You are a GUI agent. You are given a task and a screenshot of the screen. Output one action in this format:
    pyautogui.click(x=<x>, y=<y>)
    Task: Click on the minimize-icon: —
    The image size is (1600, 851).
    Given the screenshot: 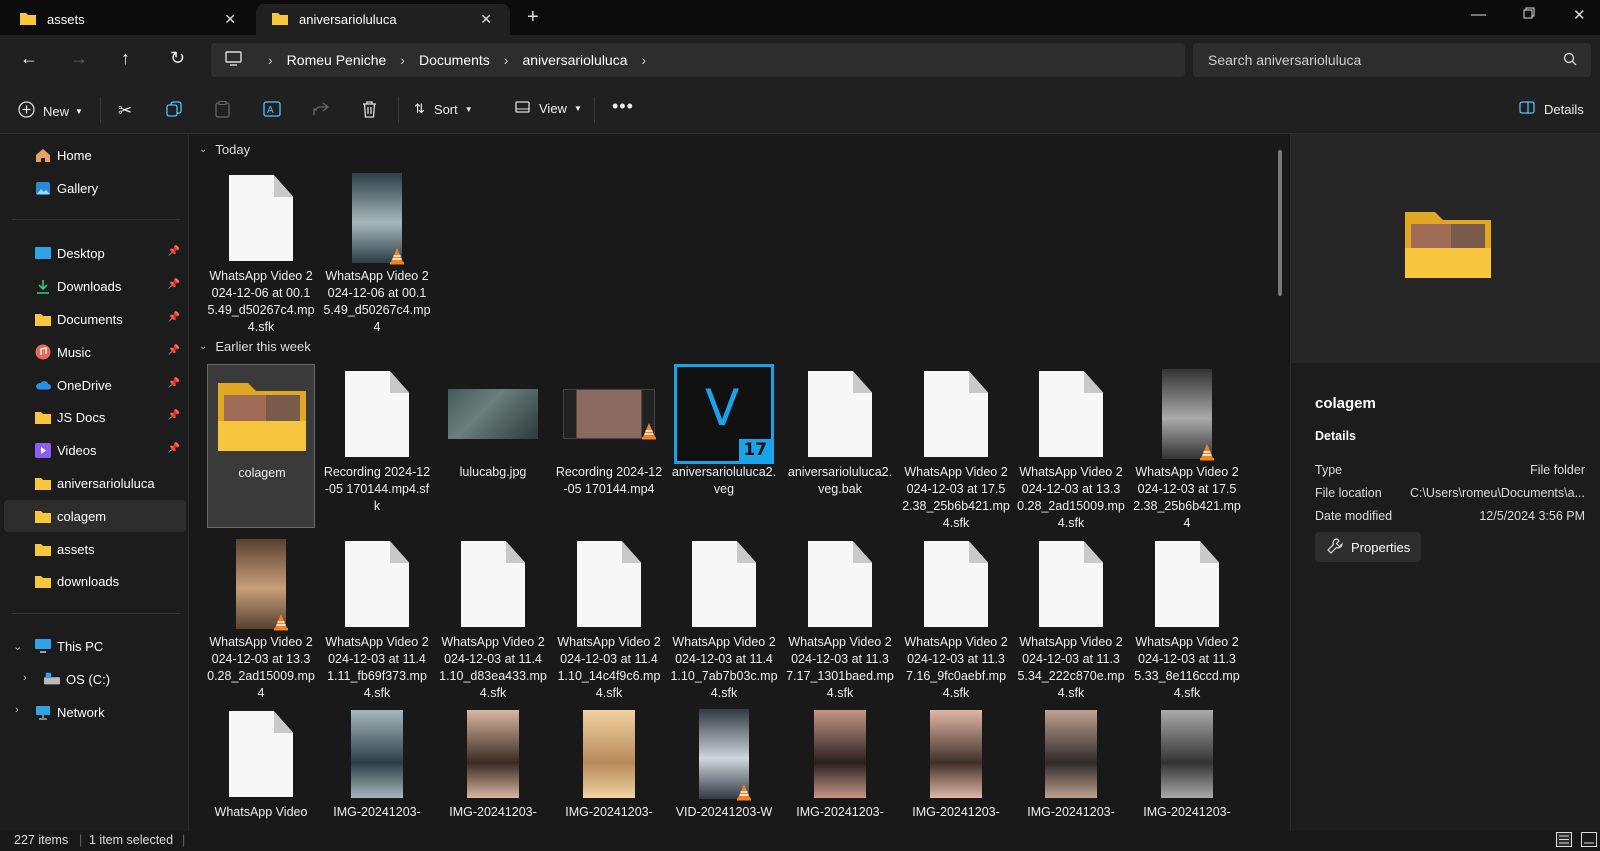 What is the action you would take?
    pyautogui.click(x=1478, y=14)
    